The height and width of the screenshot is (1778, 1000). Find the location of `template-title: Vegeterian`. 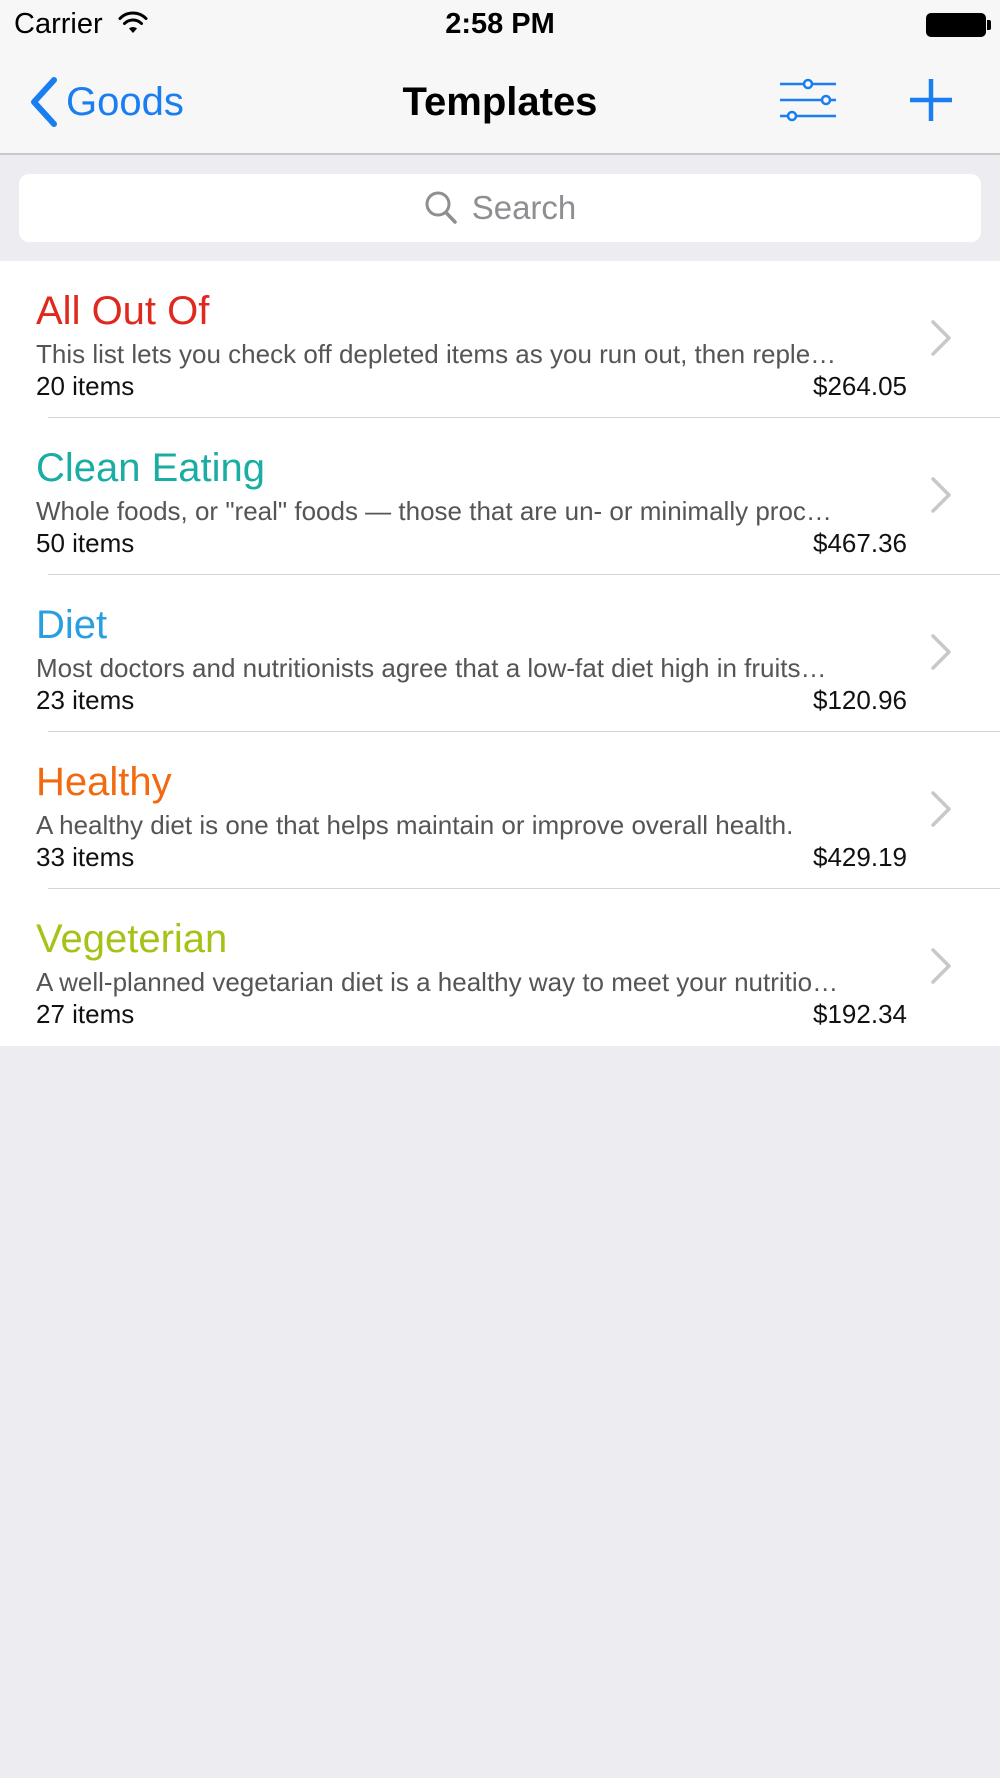

template-title: Vegeterian is located at coordinates (132, 939).